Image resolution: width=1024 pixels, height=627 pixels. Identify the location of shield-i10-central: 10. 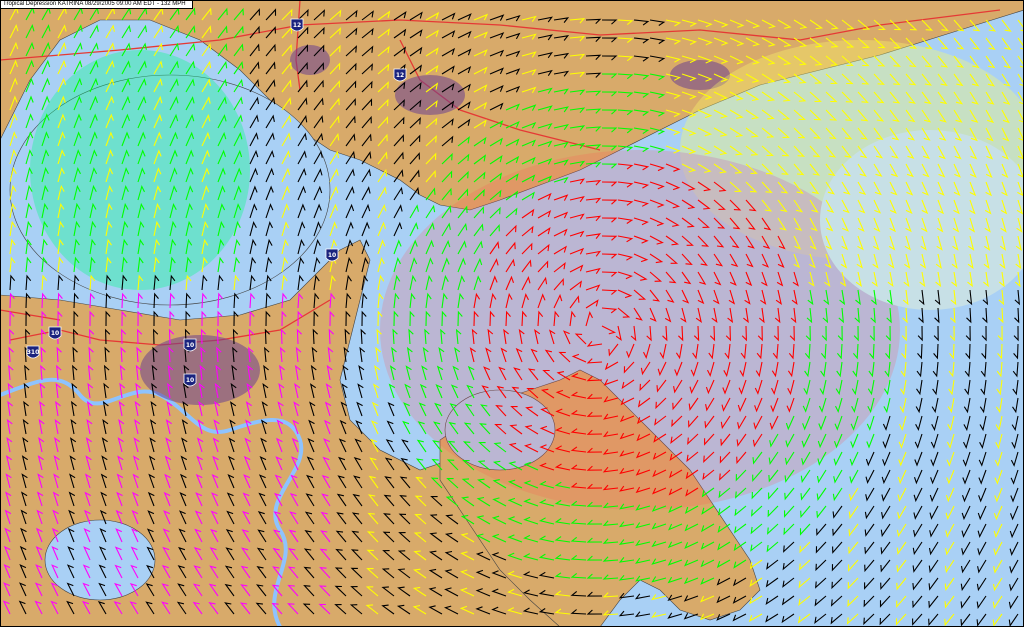
(190, 345).